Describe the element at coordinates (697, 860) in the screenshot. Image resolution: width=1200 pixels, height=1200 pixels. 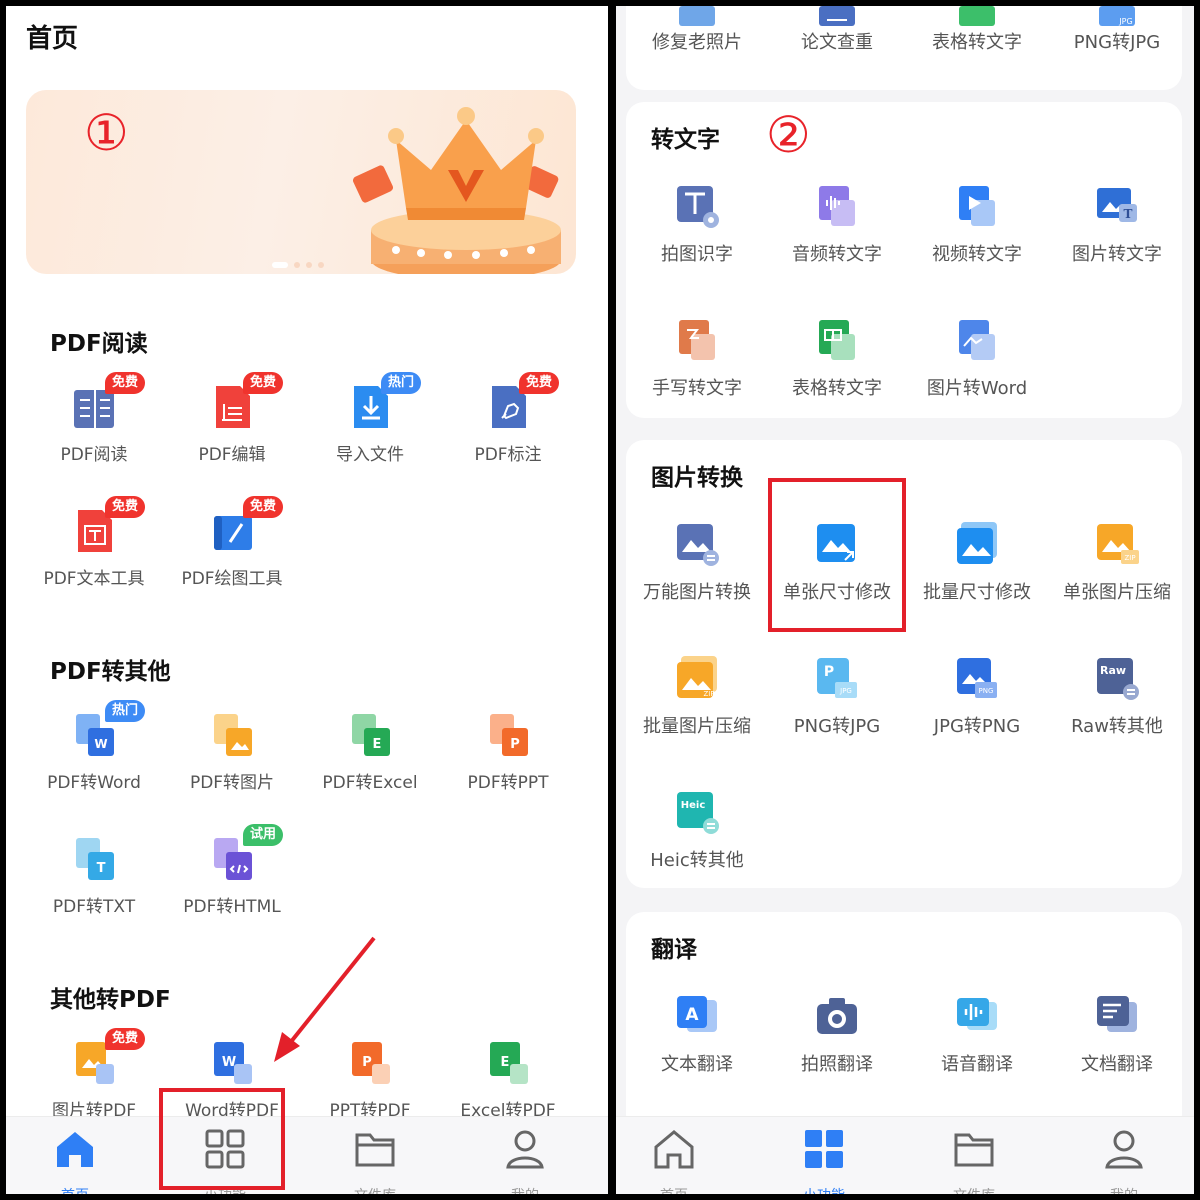
I see `tool-label: Heic转其他` at that location.